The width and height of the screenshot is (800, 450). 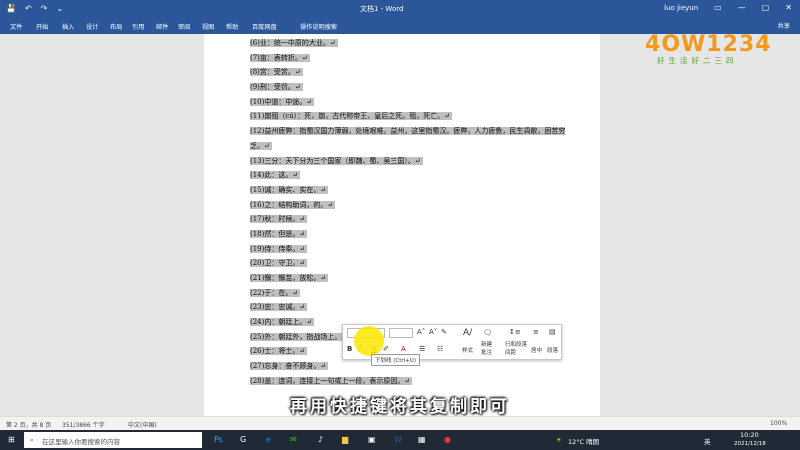 What do you see at coordinates (336, 160) in the screenshot?
I see `selected-text: (13)三分：天下分为三个国家（即魏、蜀、吴三国）。↵` at bounding box center [336, 160].